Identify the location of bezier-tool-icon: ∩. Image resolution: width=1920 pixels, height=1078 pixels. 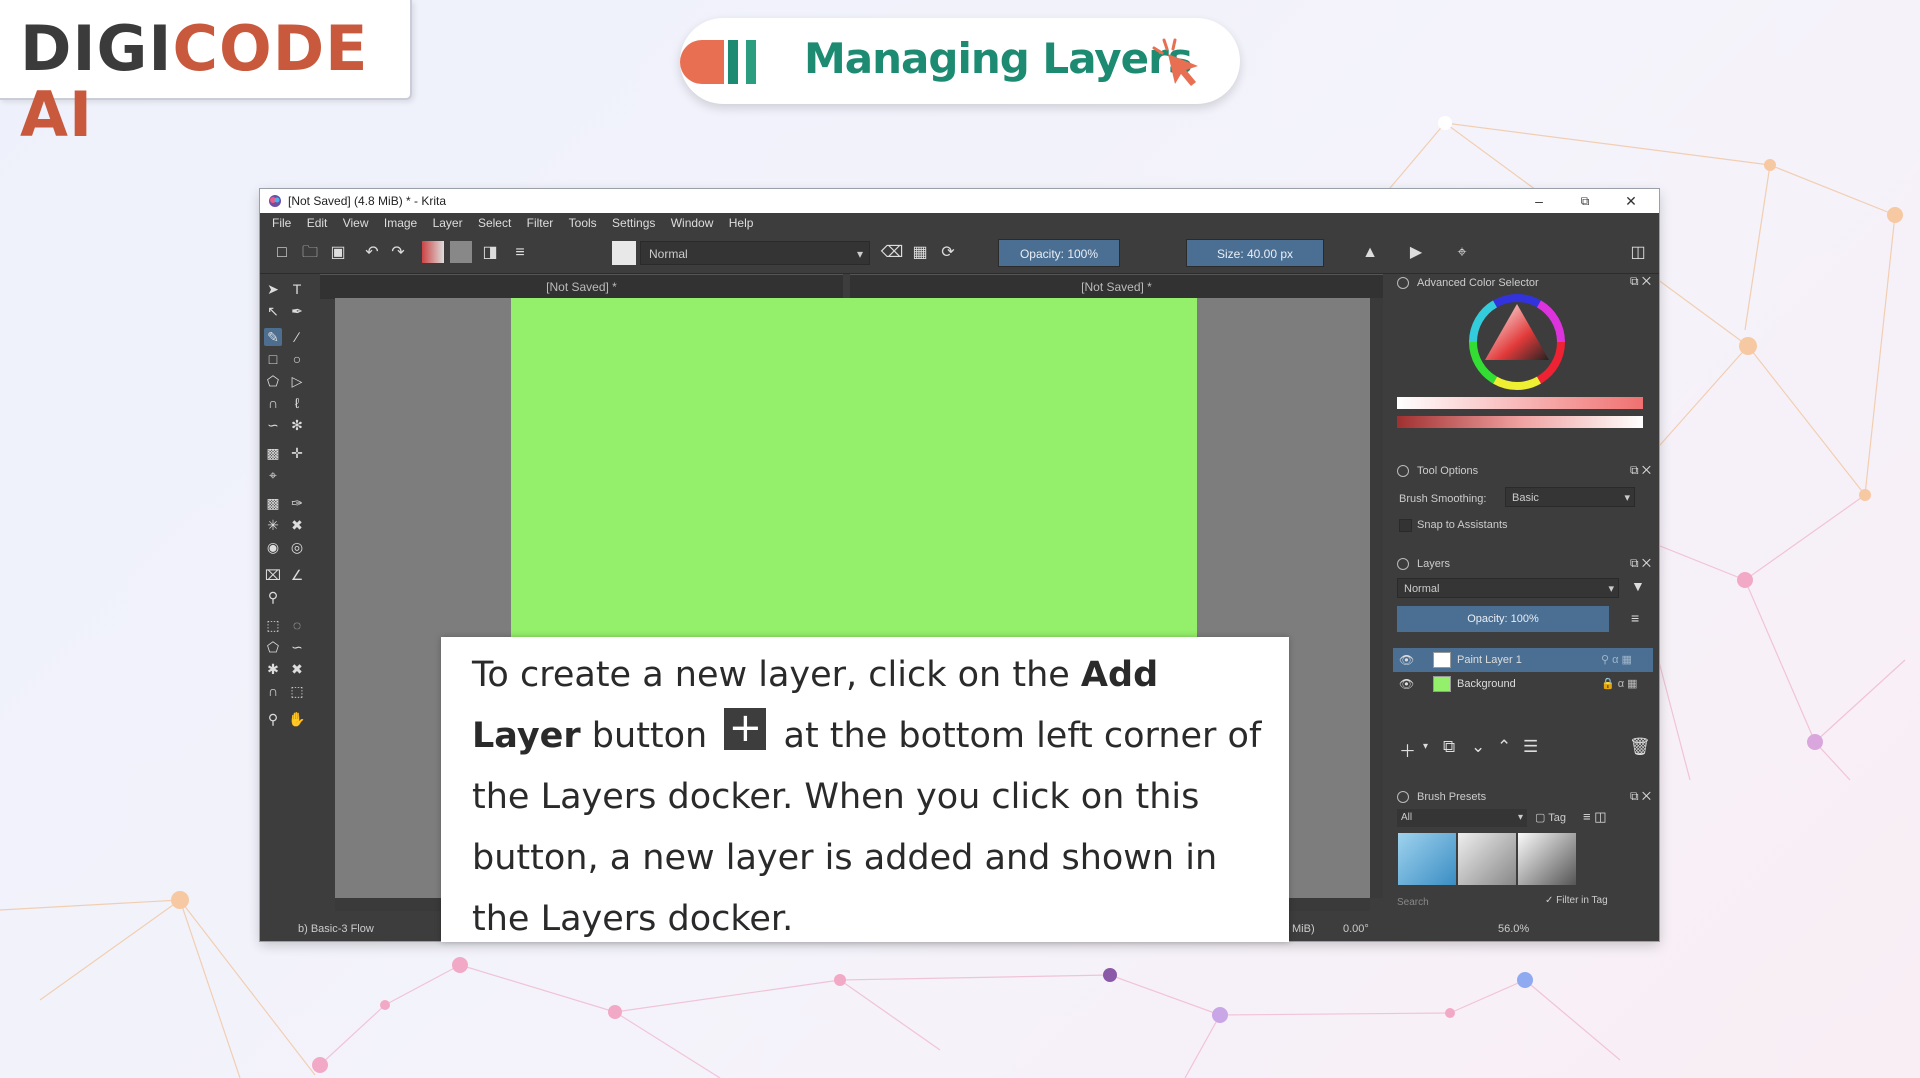
(273, 403).